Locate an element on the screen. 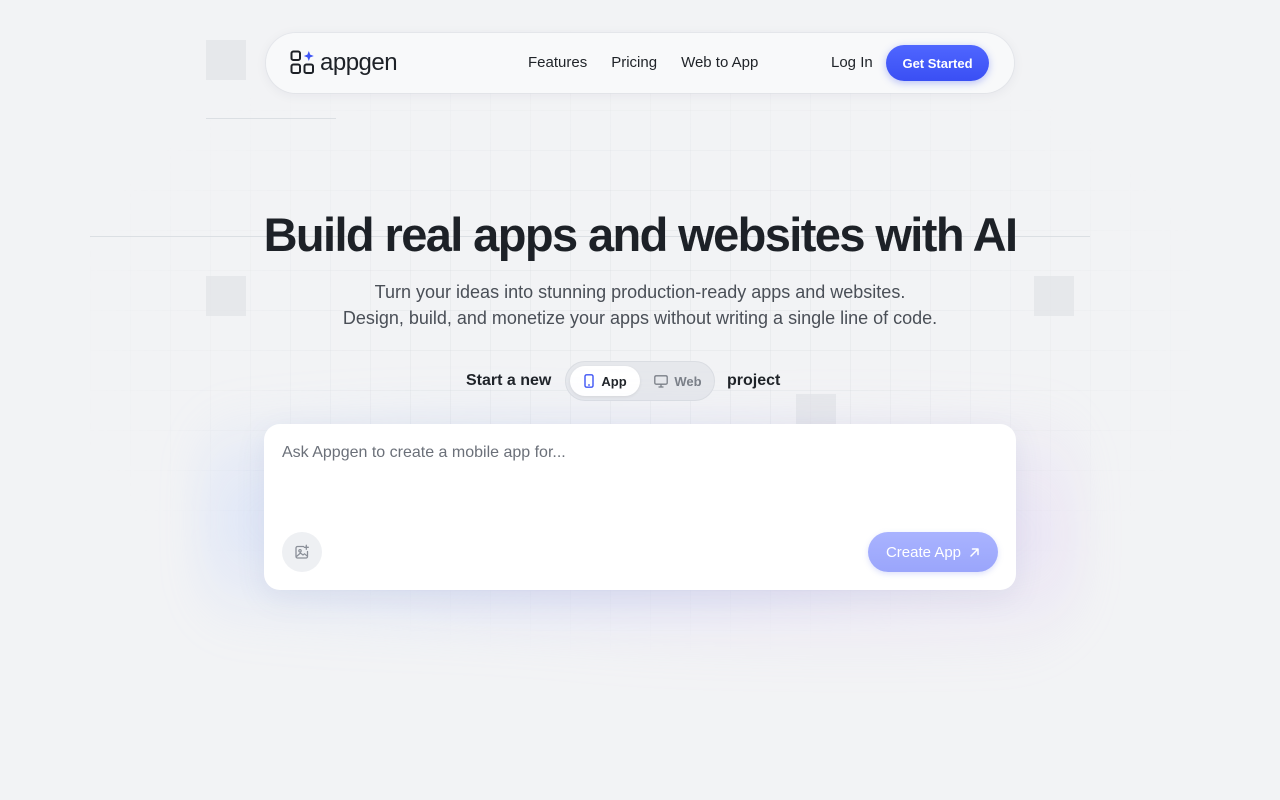 The image size is (1280, 800). toggle-option-app: App is located at coordinates (605, 381).